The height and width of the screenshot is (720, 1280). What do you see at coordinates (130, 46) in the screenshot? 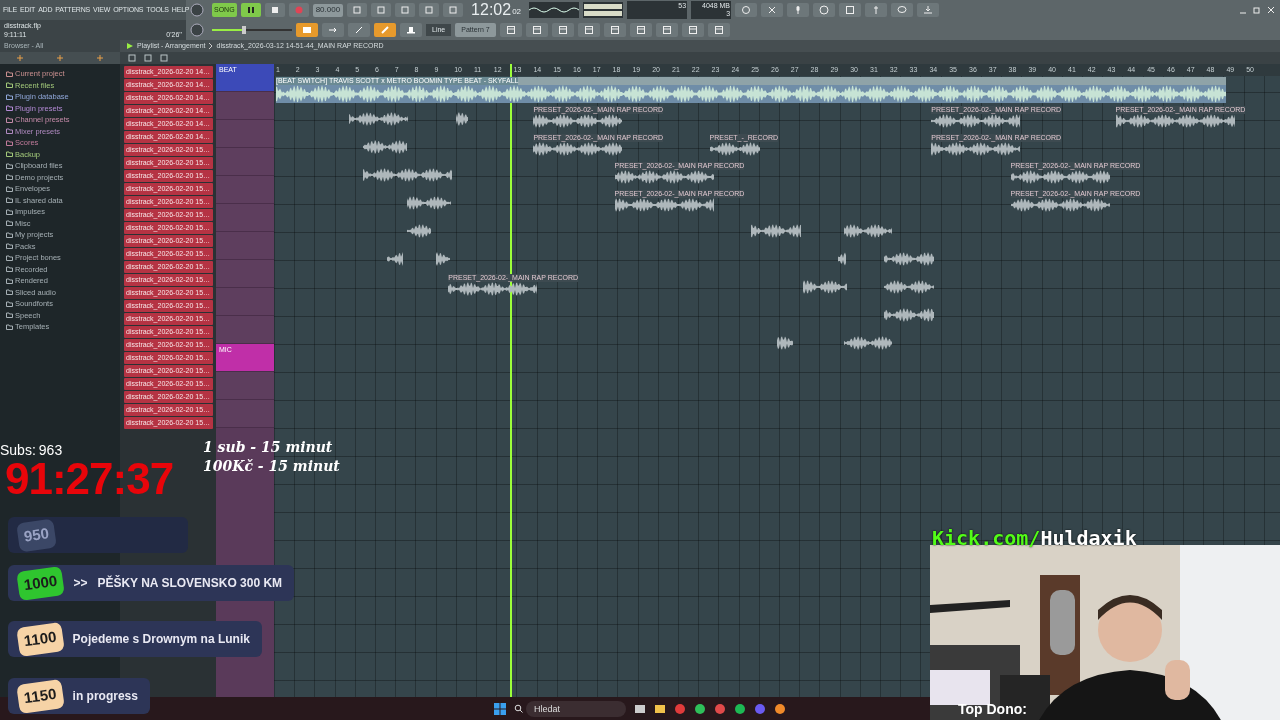
I see `playlist-icon` at bounding box center [130, 46].